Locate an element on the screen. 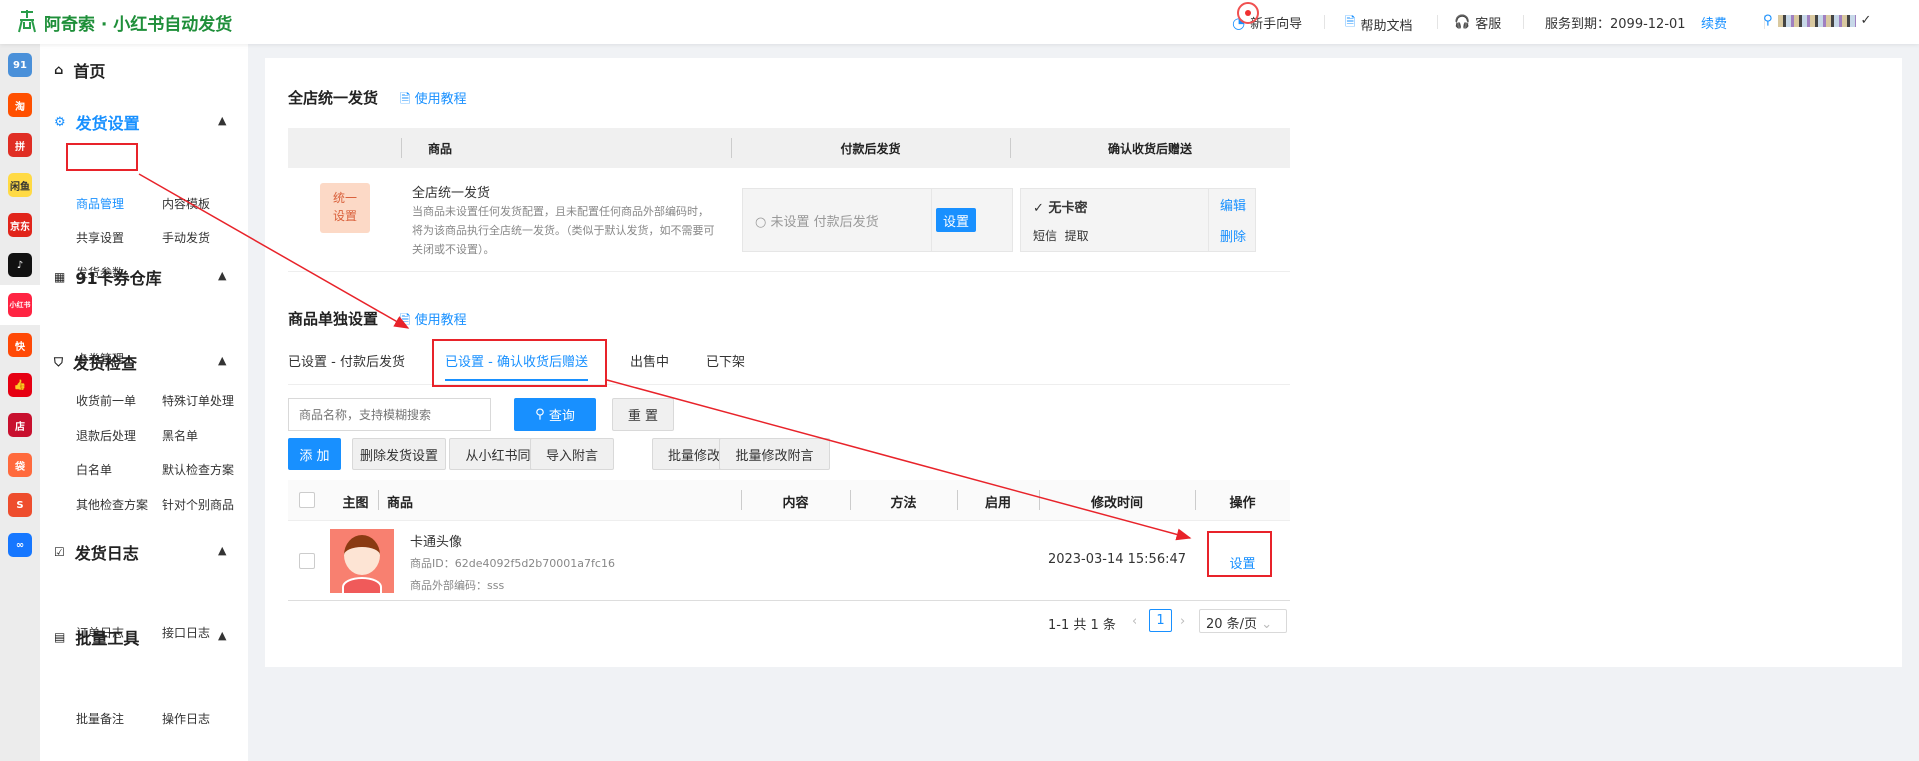 Image resolution: width=1919 pixels, height=761 pixels. page-size-select: 20 条/页 ⌄ is located at coordinates (1243, 621).